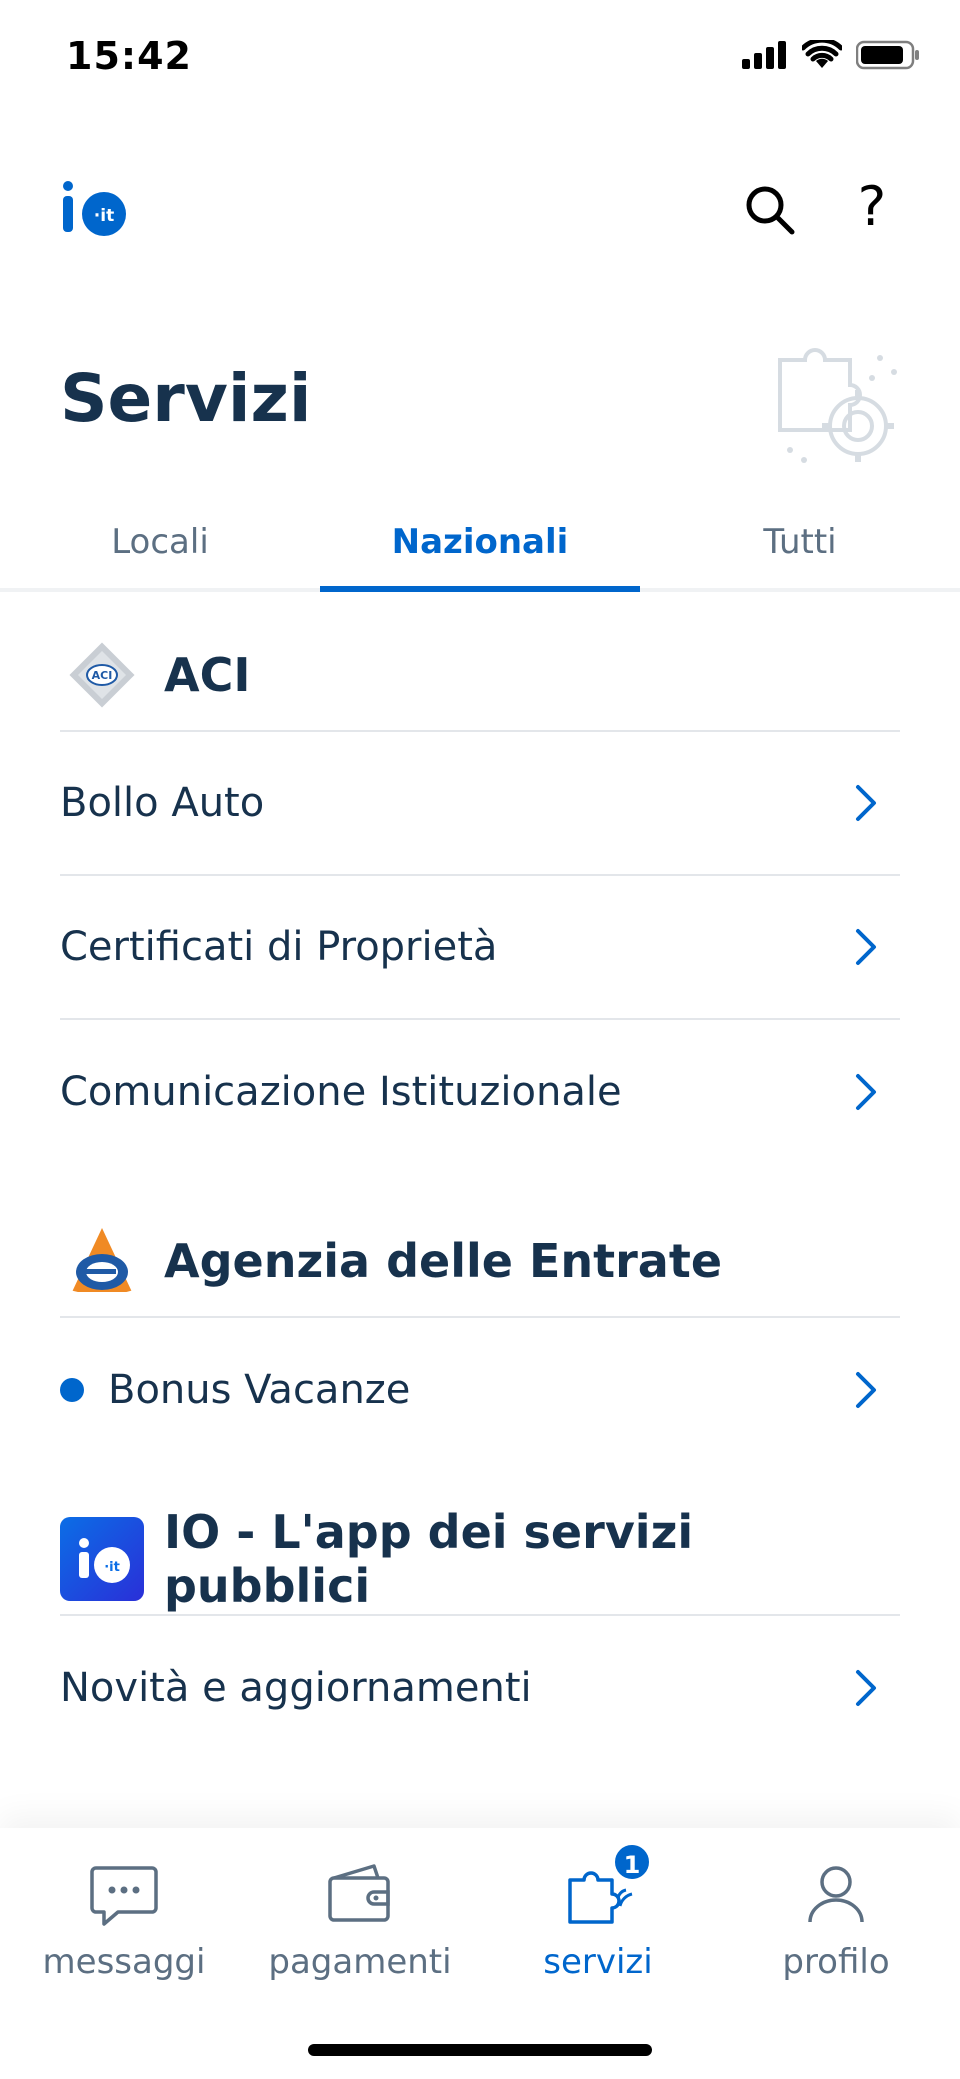 The image size is (960, 2079). I want to click on status-icons, so click(831, 55).